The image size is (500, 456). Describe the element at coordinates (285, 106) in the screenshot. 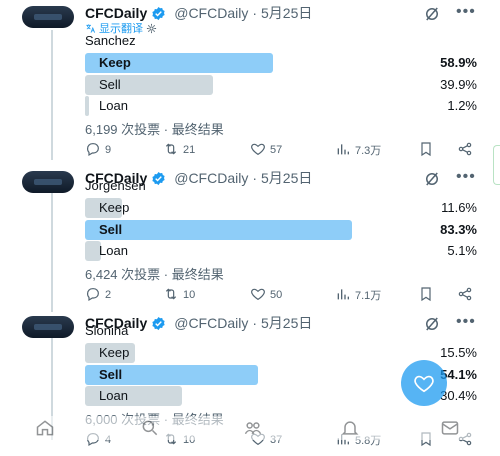

I see `poll-option: Loan 1.2%` at that location.